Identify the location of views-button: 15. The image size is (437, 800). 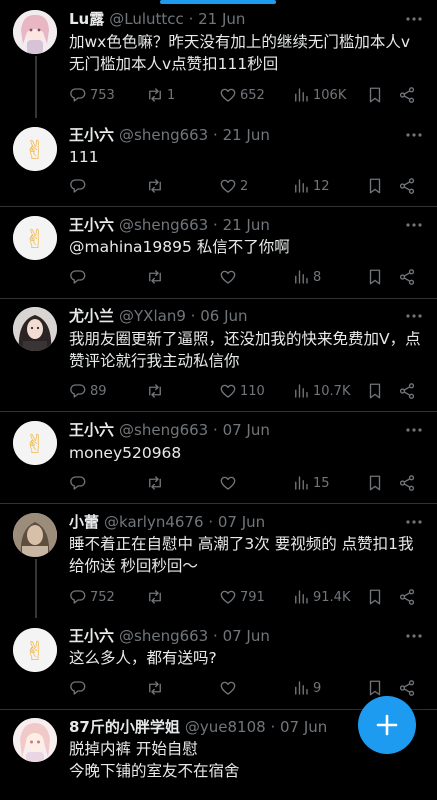
(311, 483).